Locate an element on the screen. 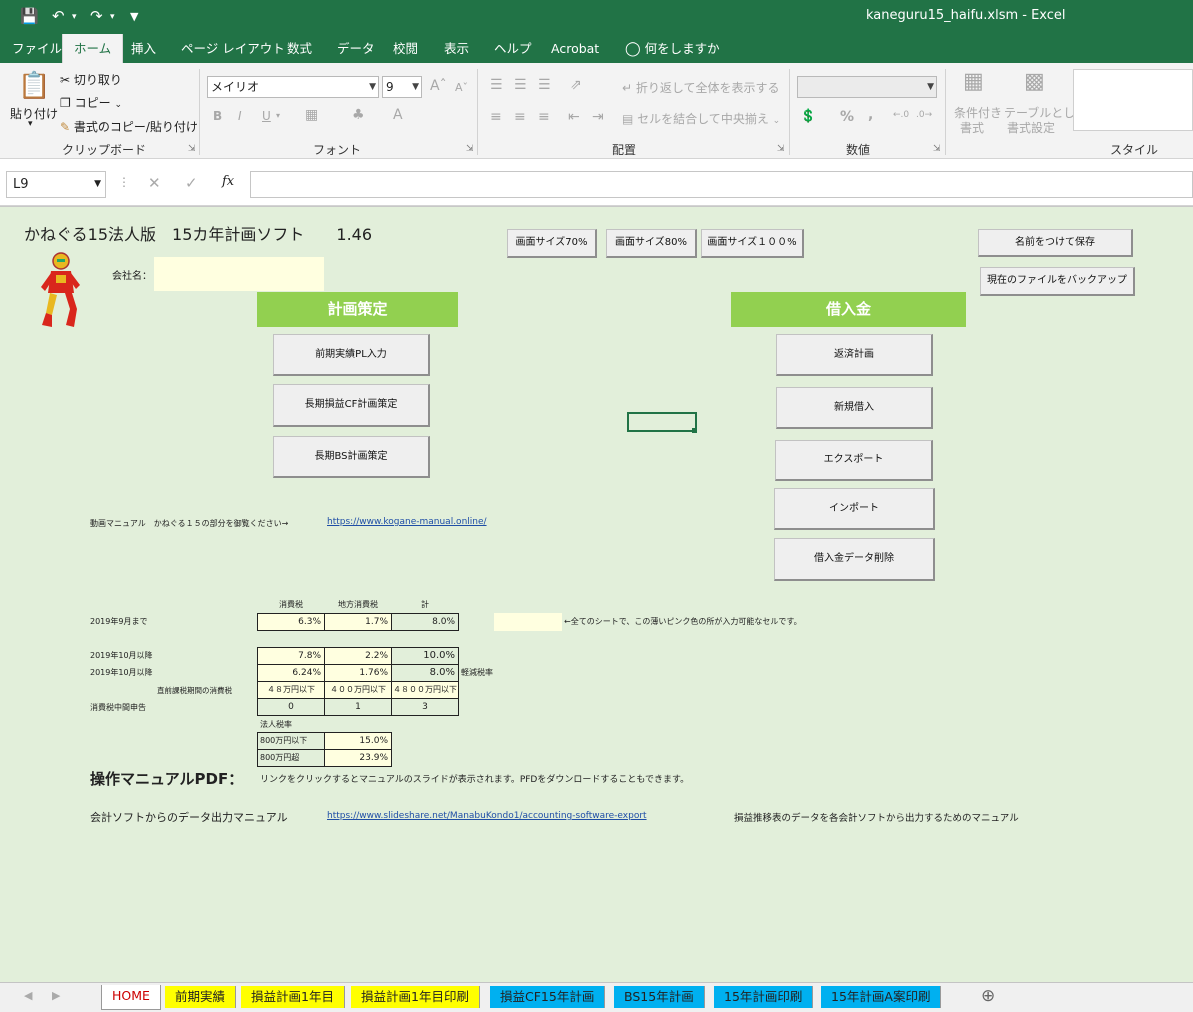 This screenshot has height=1012, width=1193. delete-loan-data-button: 借入金データ削除 is located at coordinates (854, 559).